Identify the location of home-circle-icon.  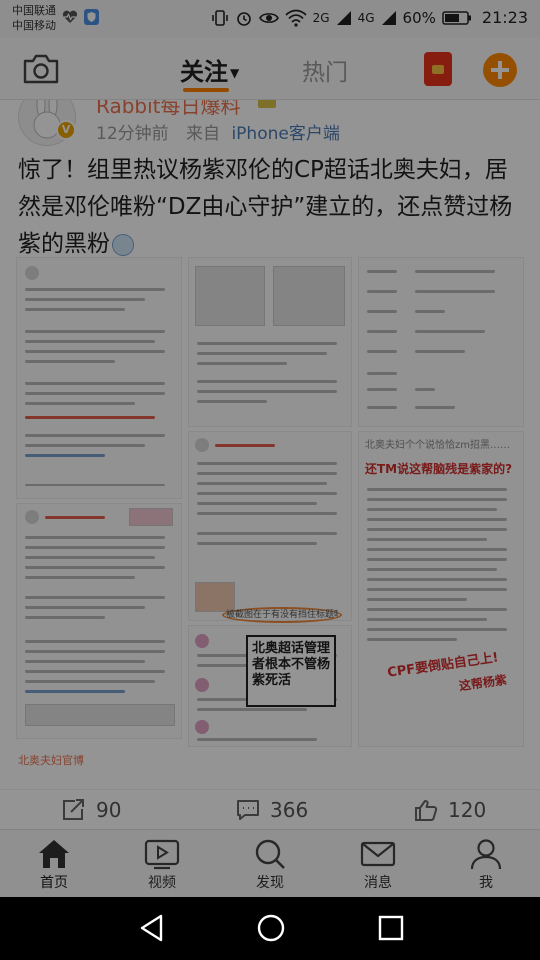
(271, 928).